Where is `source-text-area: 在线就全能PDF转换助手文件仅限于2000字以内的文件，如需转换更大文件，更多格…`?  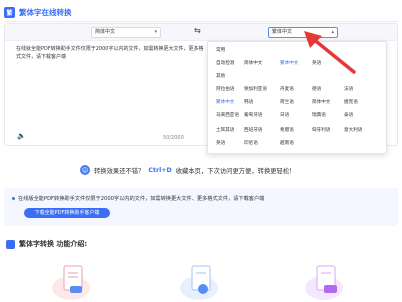
source-text-area: 在线就全能PDF转换助手文件仅限于2000字以内的文件，如需转换更大文件，更多格… is located at coordinates (111, 53).